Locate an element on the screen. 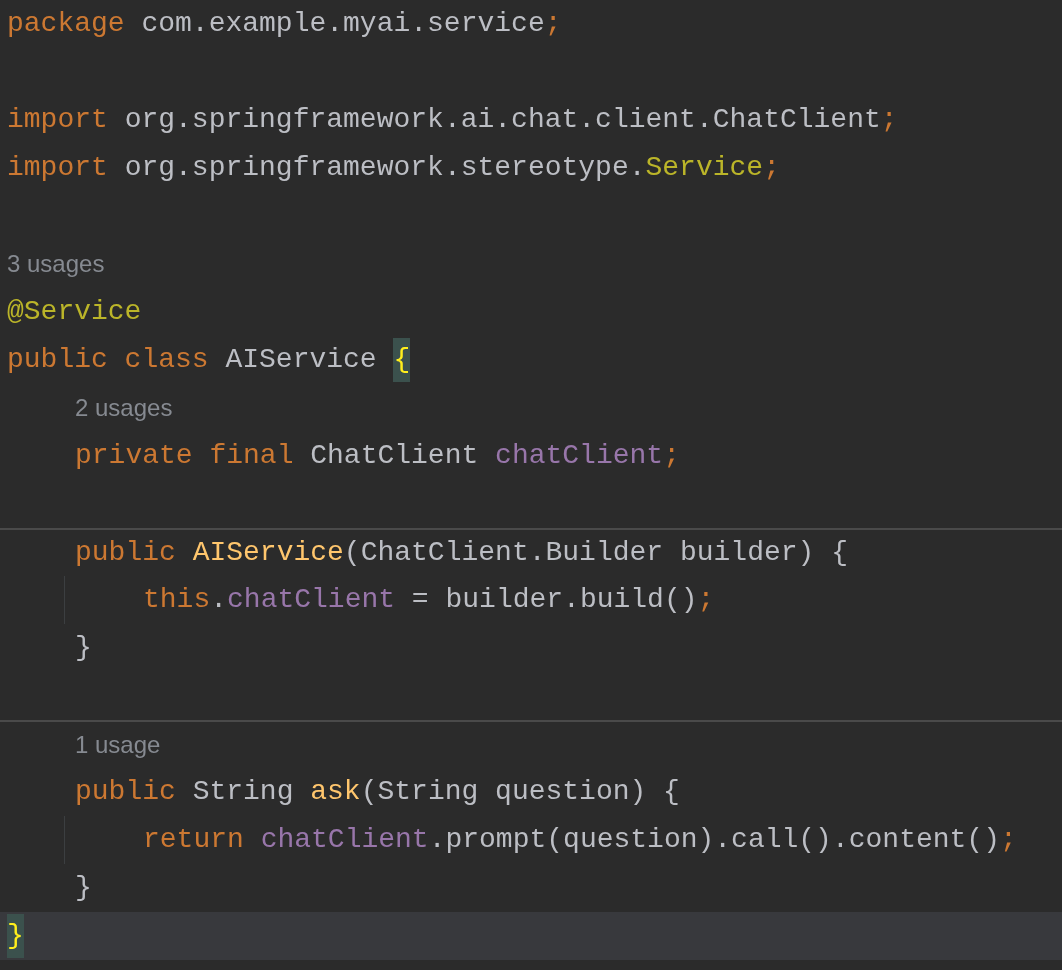  code-line: public String ask(String question) { is located at coordinates (377, 792).